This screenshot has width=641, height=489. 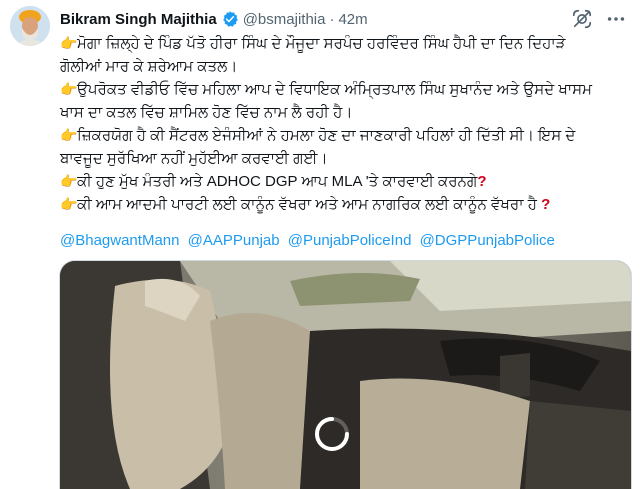 What do you see at coordinates (616, 19) in the screenshot?
I see `more-options-icon` at bounding box center [616, 19].